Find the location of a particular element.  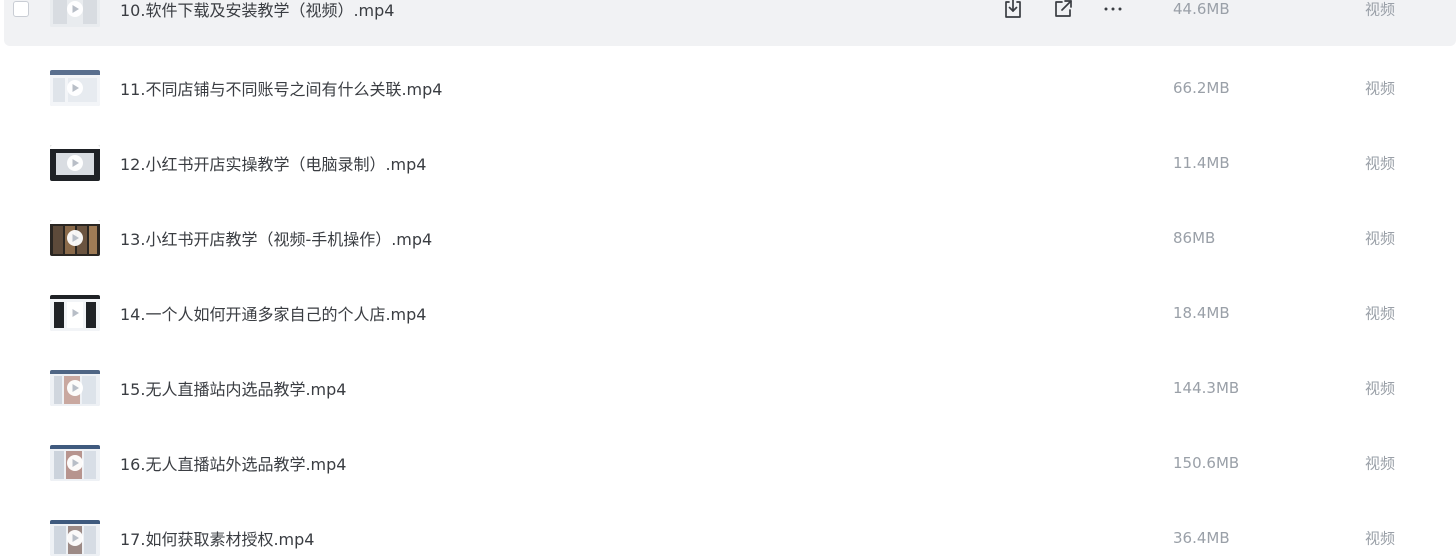

file-row: 15.无人直播站内选品教学.mp4 144.3MB 视频 is located at coordinates (730, 387).